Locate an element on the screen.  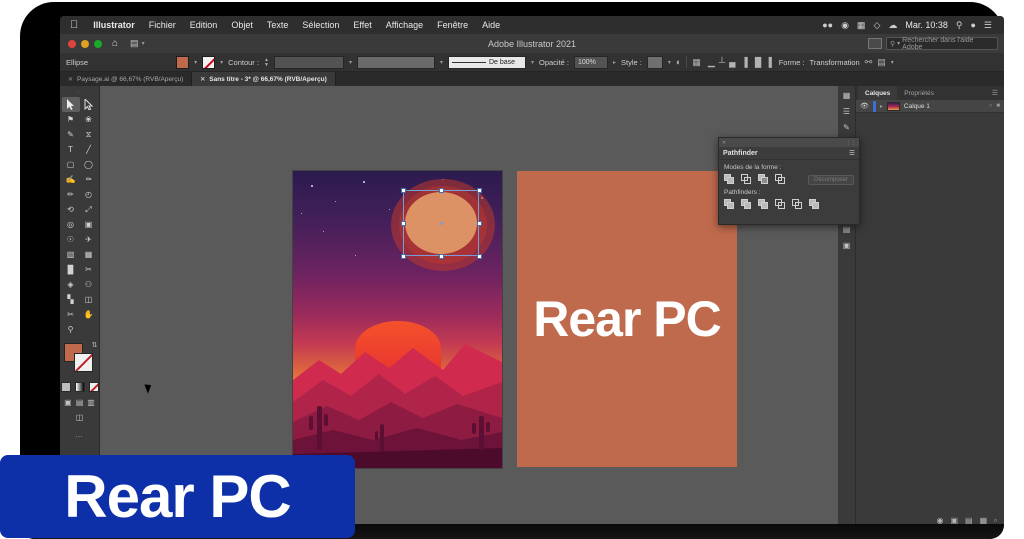
bluetooth-icon: ◇ is located at coordinates (876, 25).